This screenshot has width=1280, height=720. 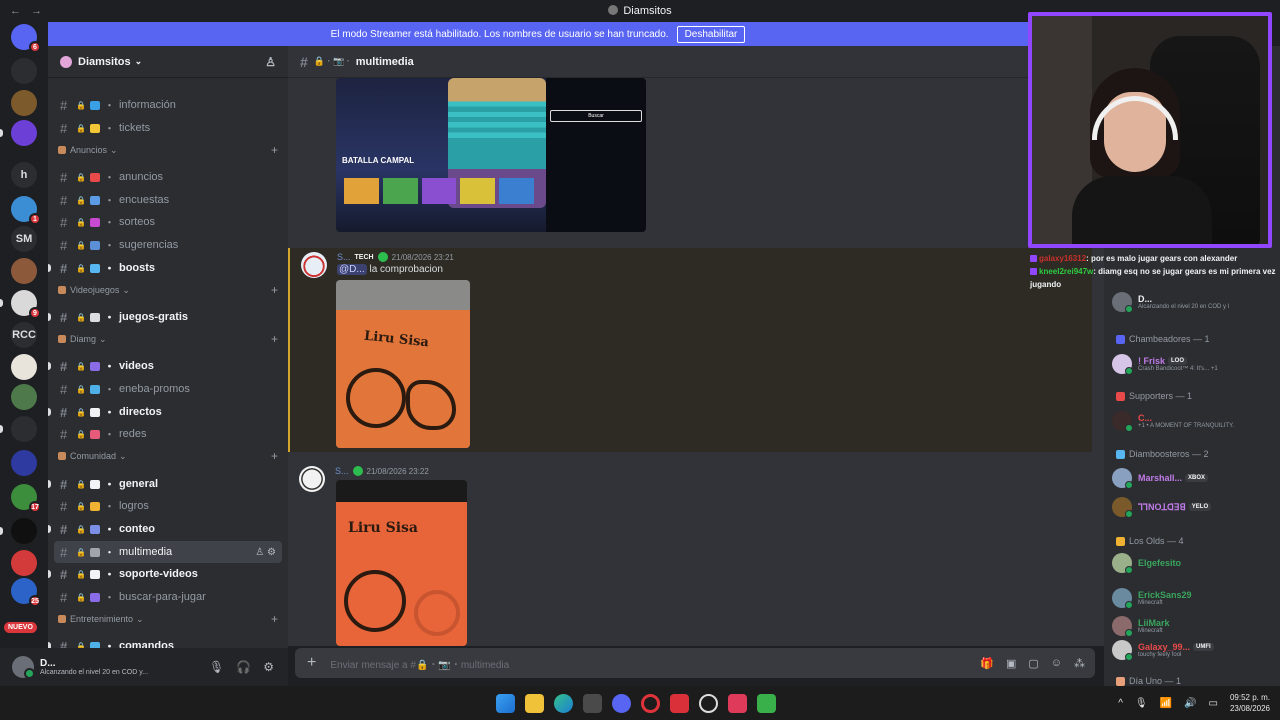 I want to click on server-icon: h, so click(x=24, y=175).